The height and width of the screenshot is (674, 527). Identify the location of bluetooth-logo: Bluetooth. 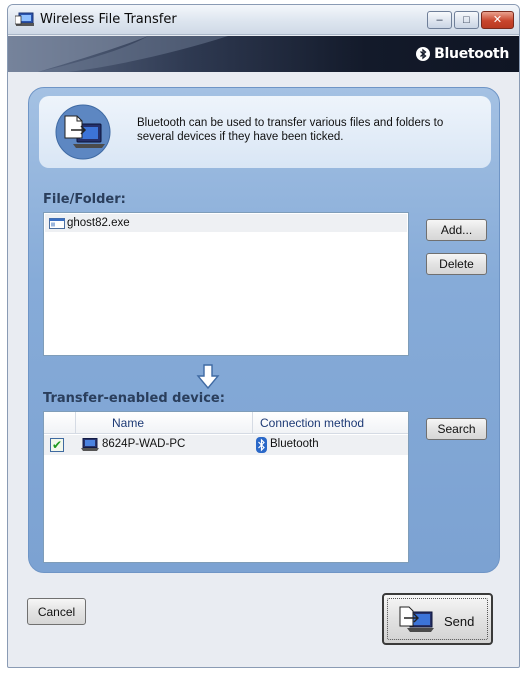
(462, 54).